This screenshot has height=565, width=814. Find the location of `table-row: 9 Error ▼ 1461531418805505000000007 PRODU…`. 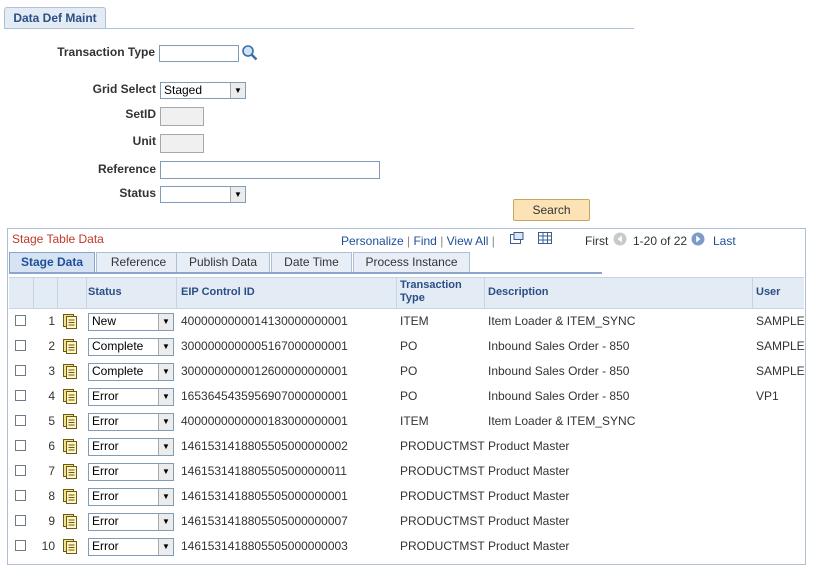

table-row: 9 Error ▼ 1461531418805505000000007 PRODU… is located at coordinates (406, 521).